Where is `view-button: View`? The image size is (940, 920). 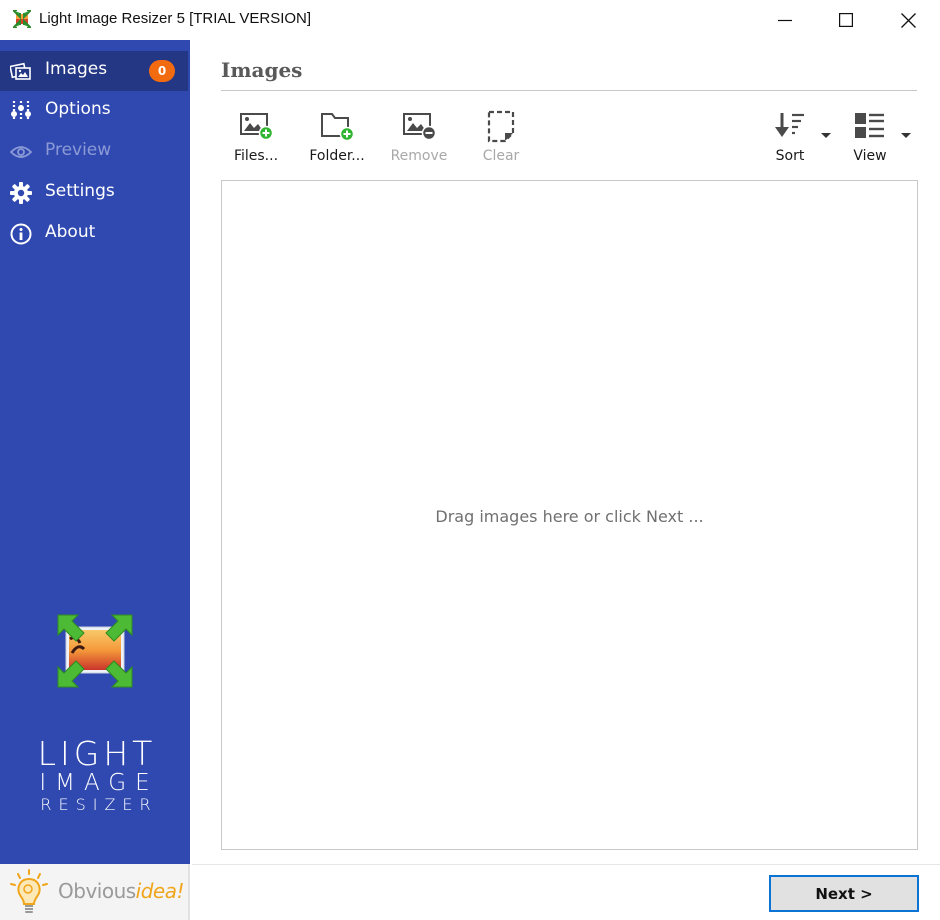 view-button: View is located at coordinates (870, 139).